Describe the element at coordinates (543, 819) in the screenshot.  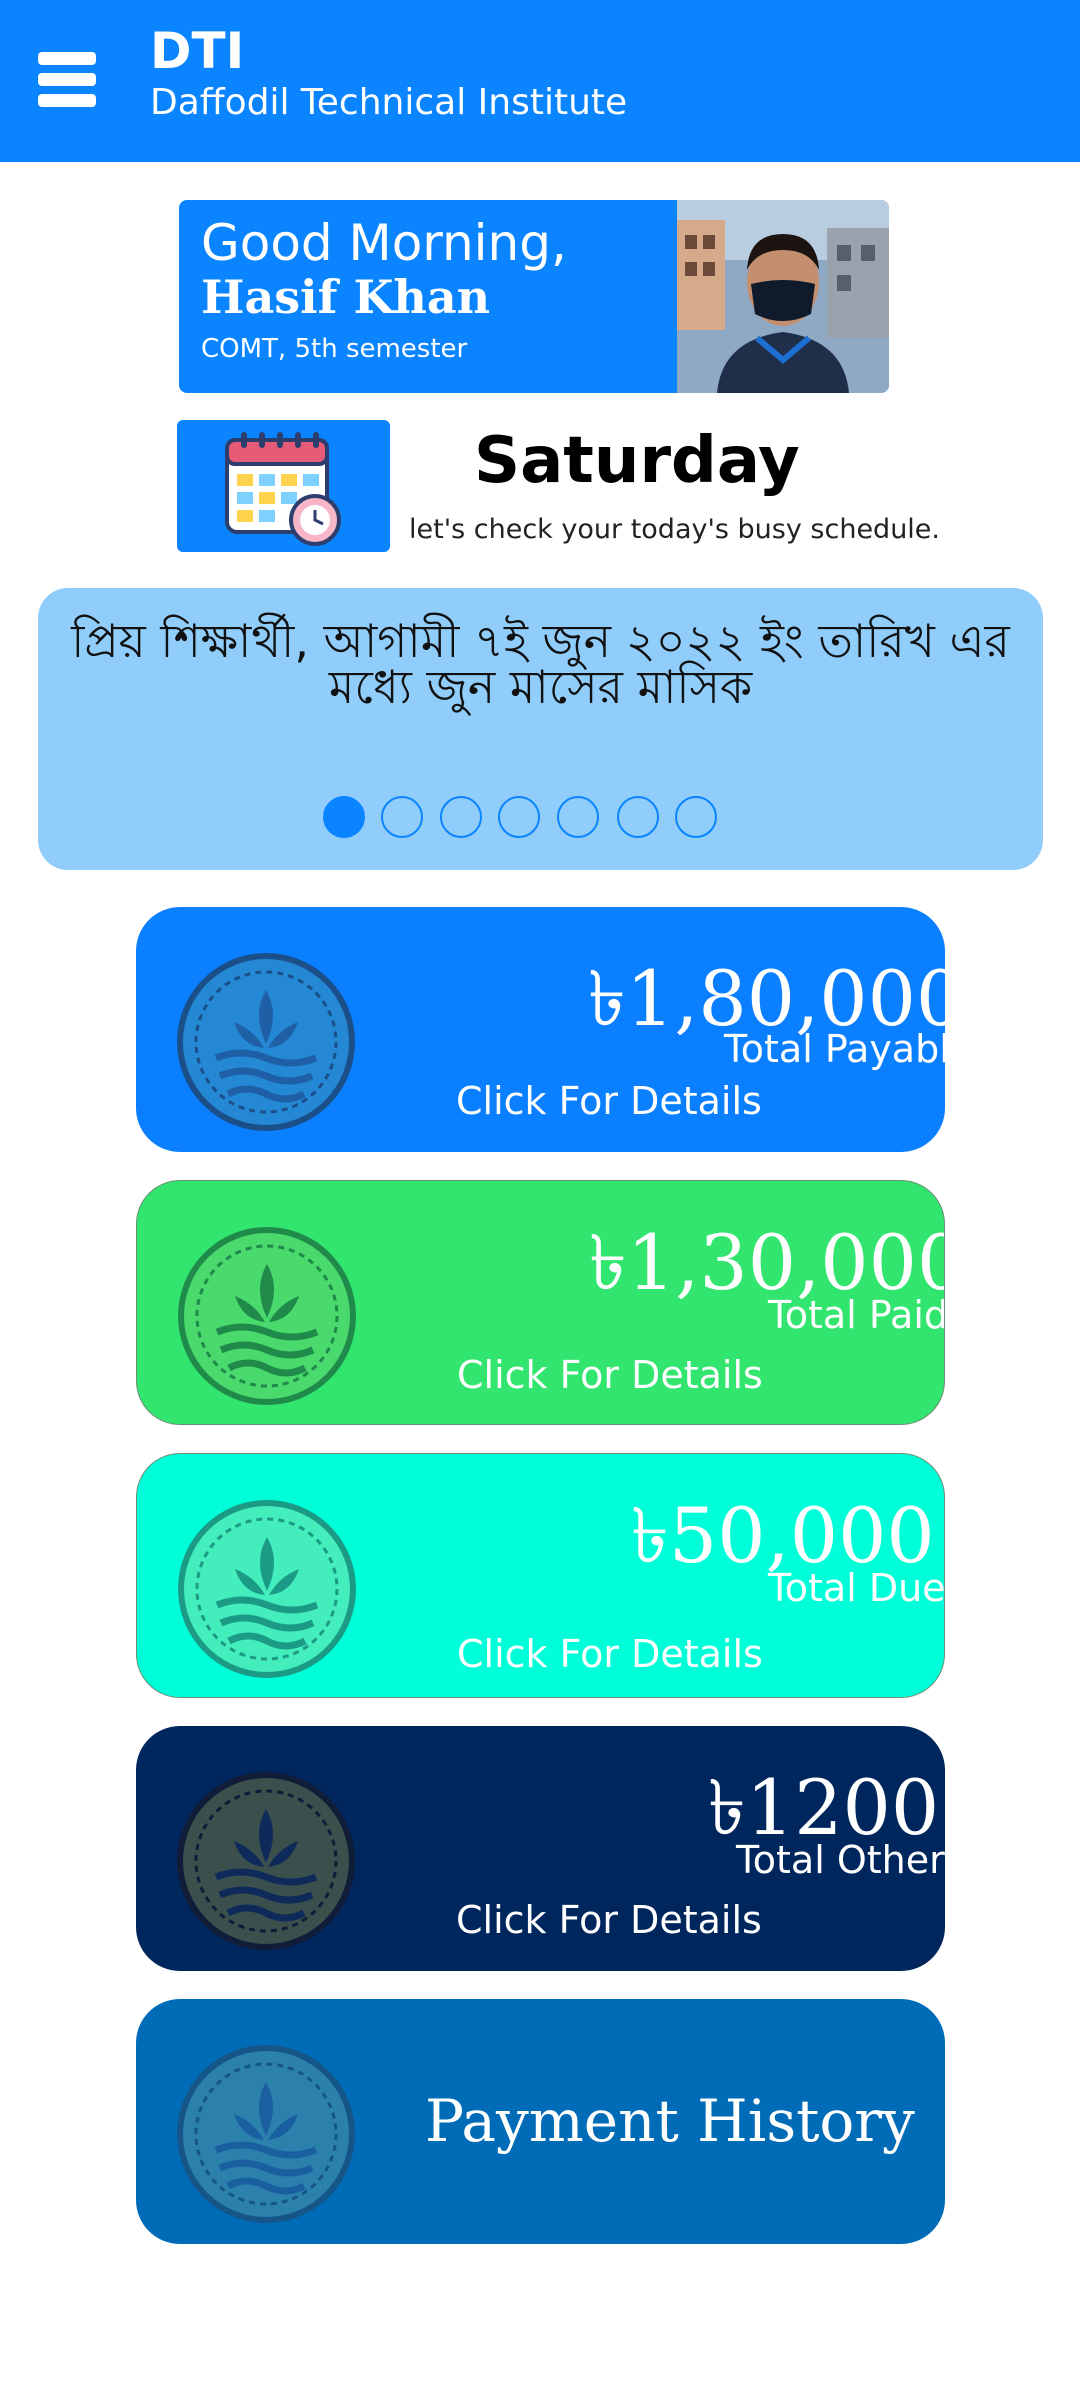
I see `slider-indicator` at that location.